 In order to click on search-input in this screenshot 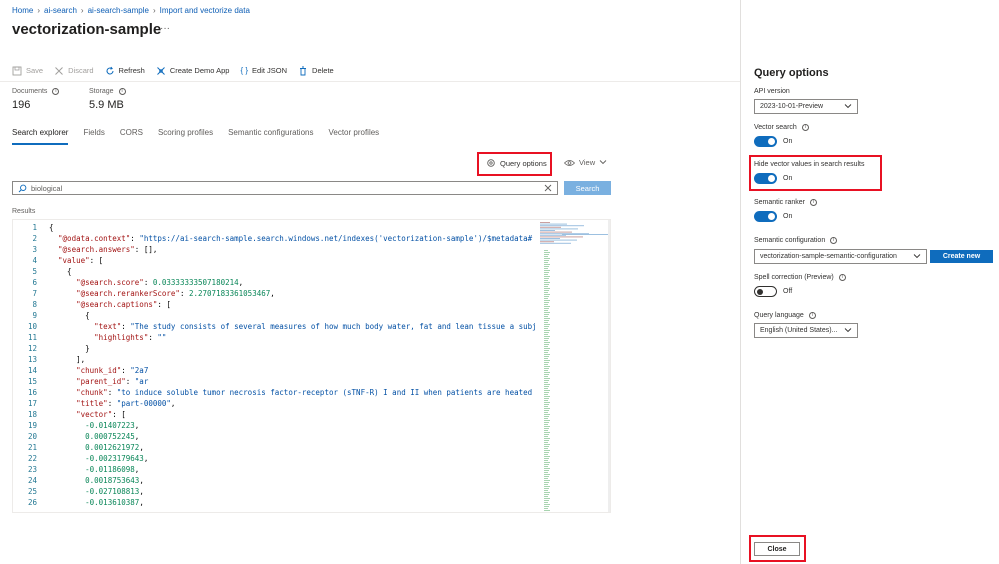, I will do `click(285, 188)`.